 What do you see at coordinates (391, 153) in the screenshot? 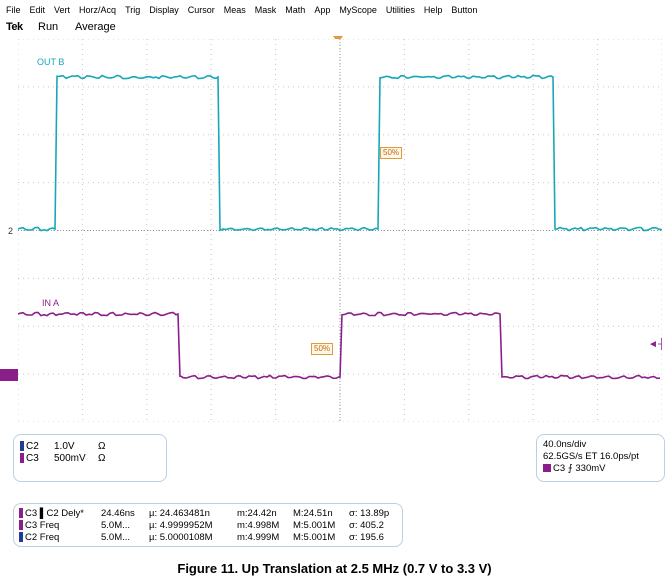
I see `fifty-percent-tag-out-b: 50%` at bounding box center [391, 153].